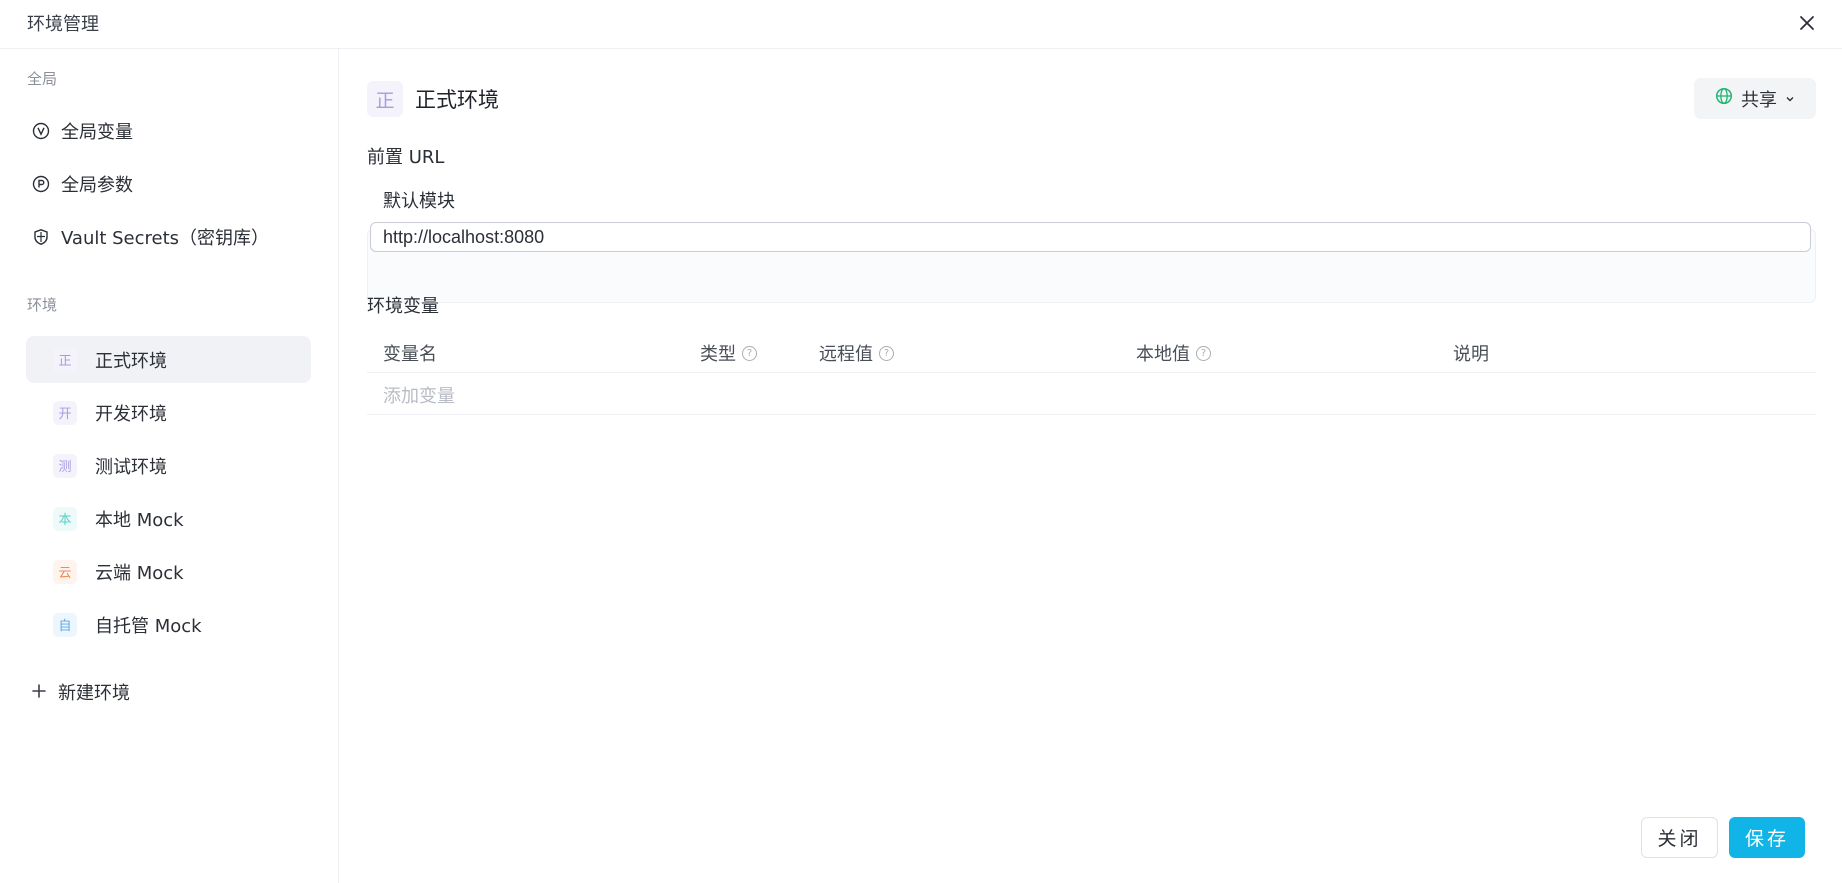 Image resolution: width=1842 pixels, height=883 pixels. I want to click on sidebar-item-label: Vault Secrets（密钥库）, so click(165, 238).